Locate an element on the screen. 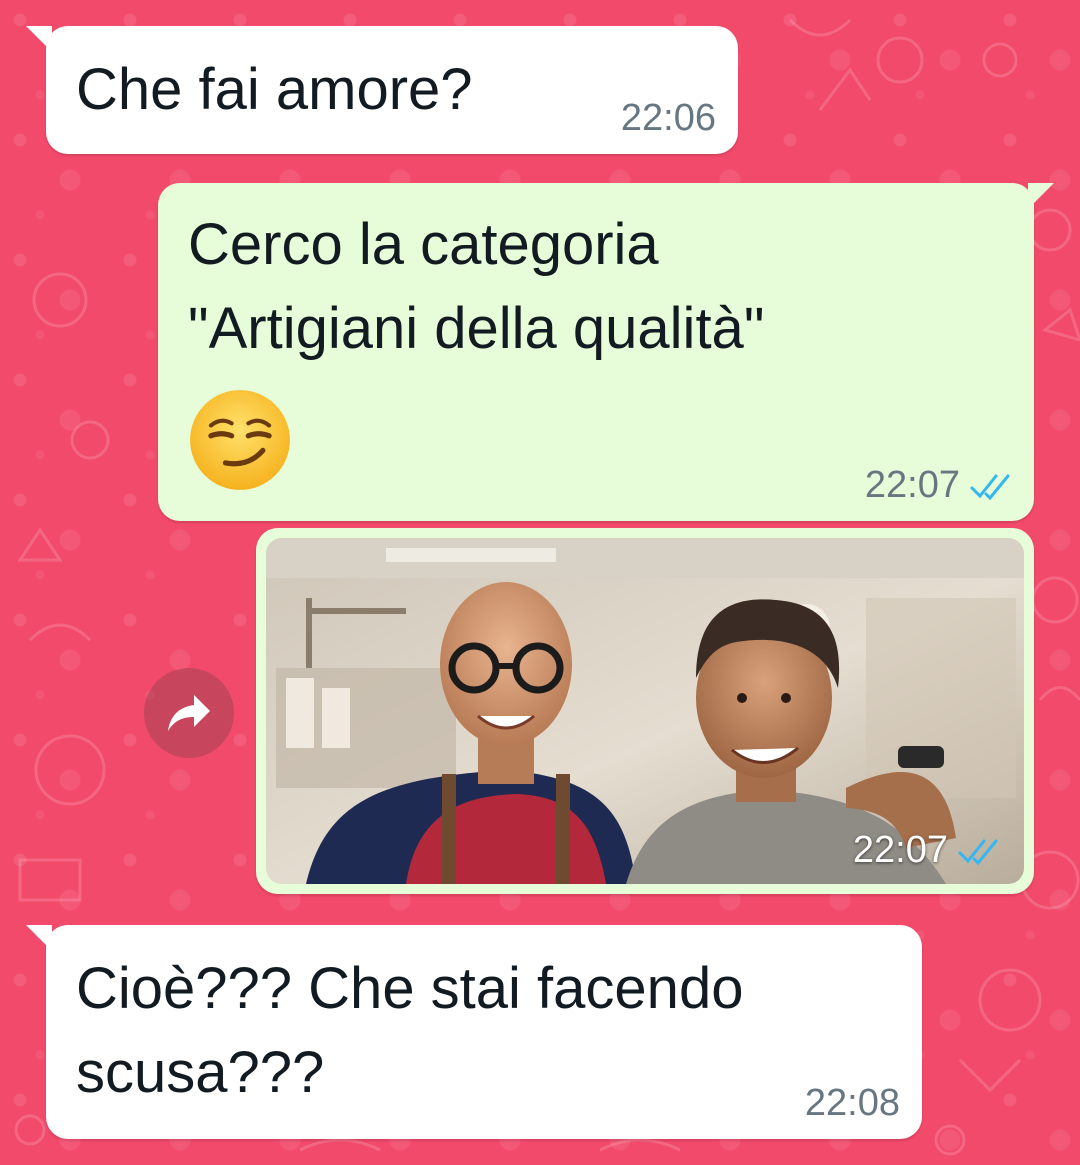 The image size is (1080, 1165). timestamp-text: 22:08 is located at coordinates (852, 1103).